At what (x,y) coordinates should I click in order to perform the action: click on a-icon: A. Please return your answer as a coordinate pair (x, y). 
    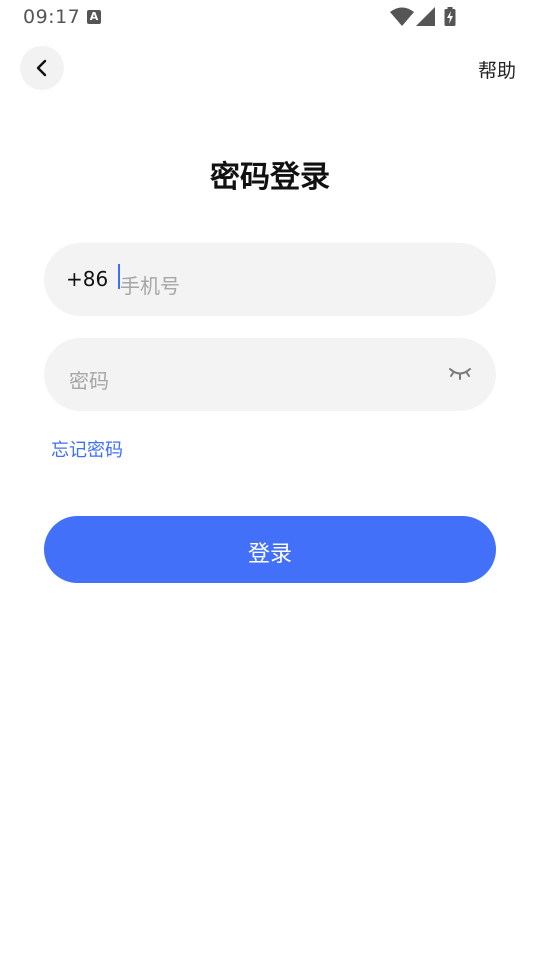
    Looking at the image, I should click on (94, 17).